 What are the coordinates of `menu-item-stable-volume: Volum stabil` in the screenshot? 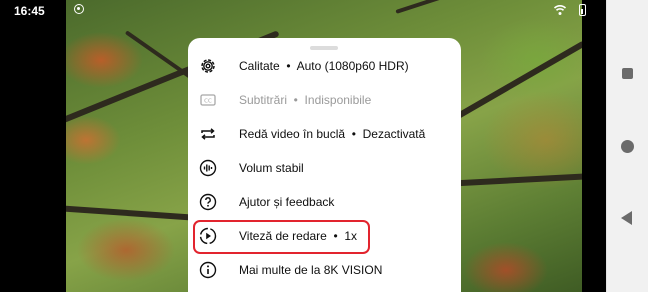 It's located at (324, 168).